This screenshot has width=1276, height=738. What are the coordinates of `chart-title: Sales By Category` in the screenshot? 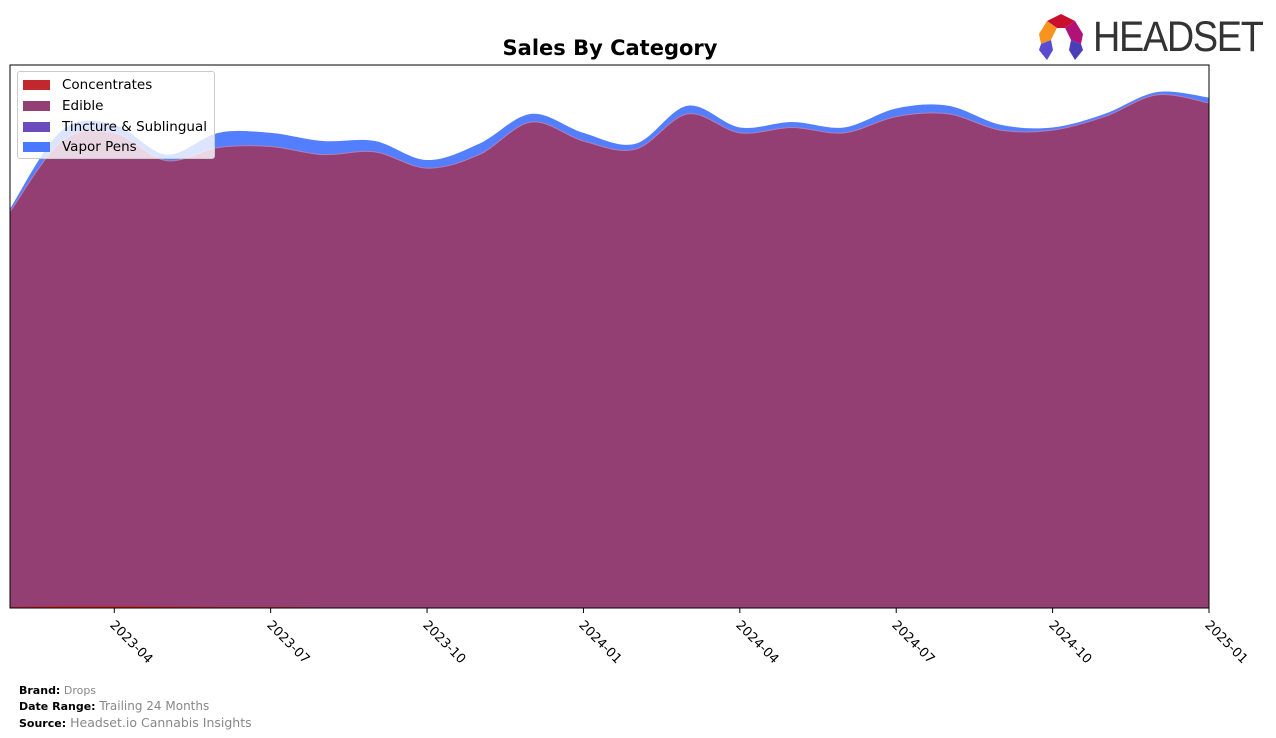 It's located at (610, 48).